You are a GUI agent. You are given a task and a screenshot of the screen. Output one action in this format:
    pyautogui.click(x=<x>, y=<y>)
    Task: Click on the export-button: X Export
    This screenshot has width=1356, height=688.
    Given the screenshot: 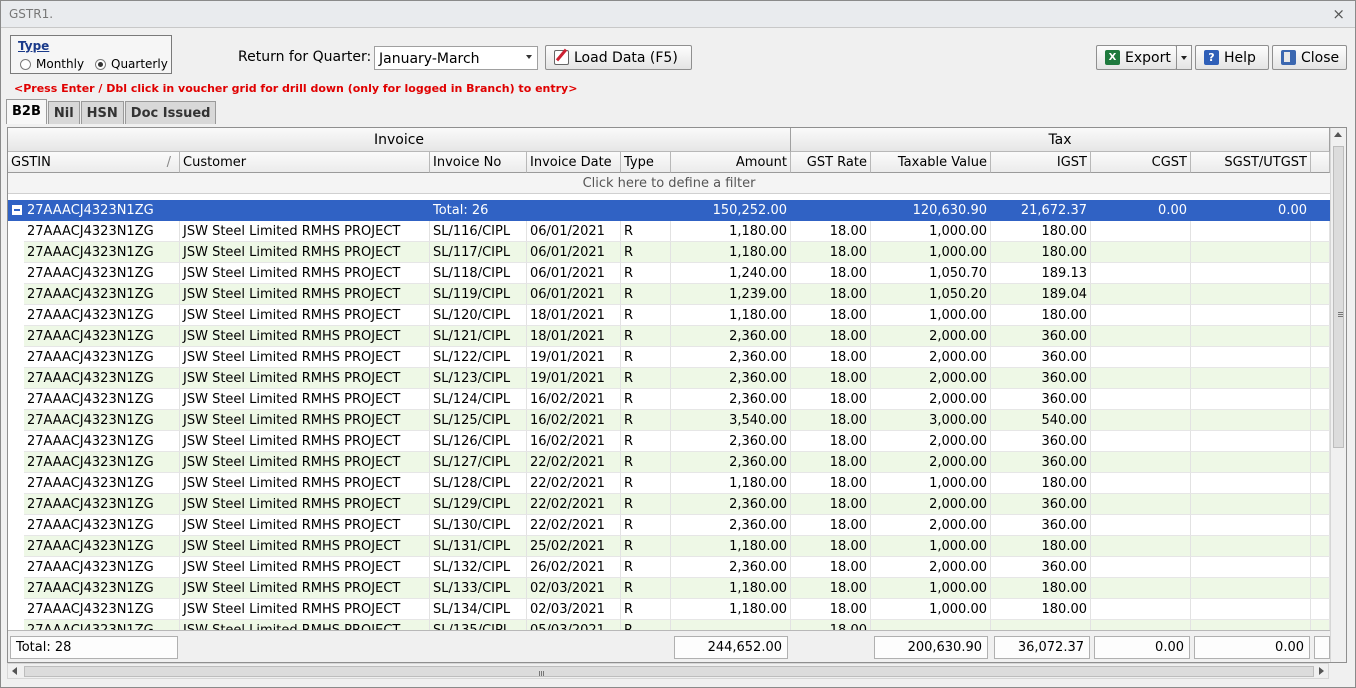 What is the action you would take?
    pyautogui.click(x=1136, y=57)
    